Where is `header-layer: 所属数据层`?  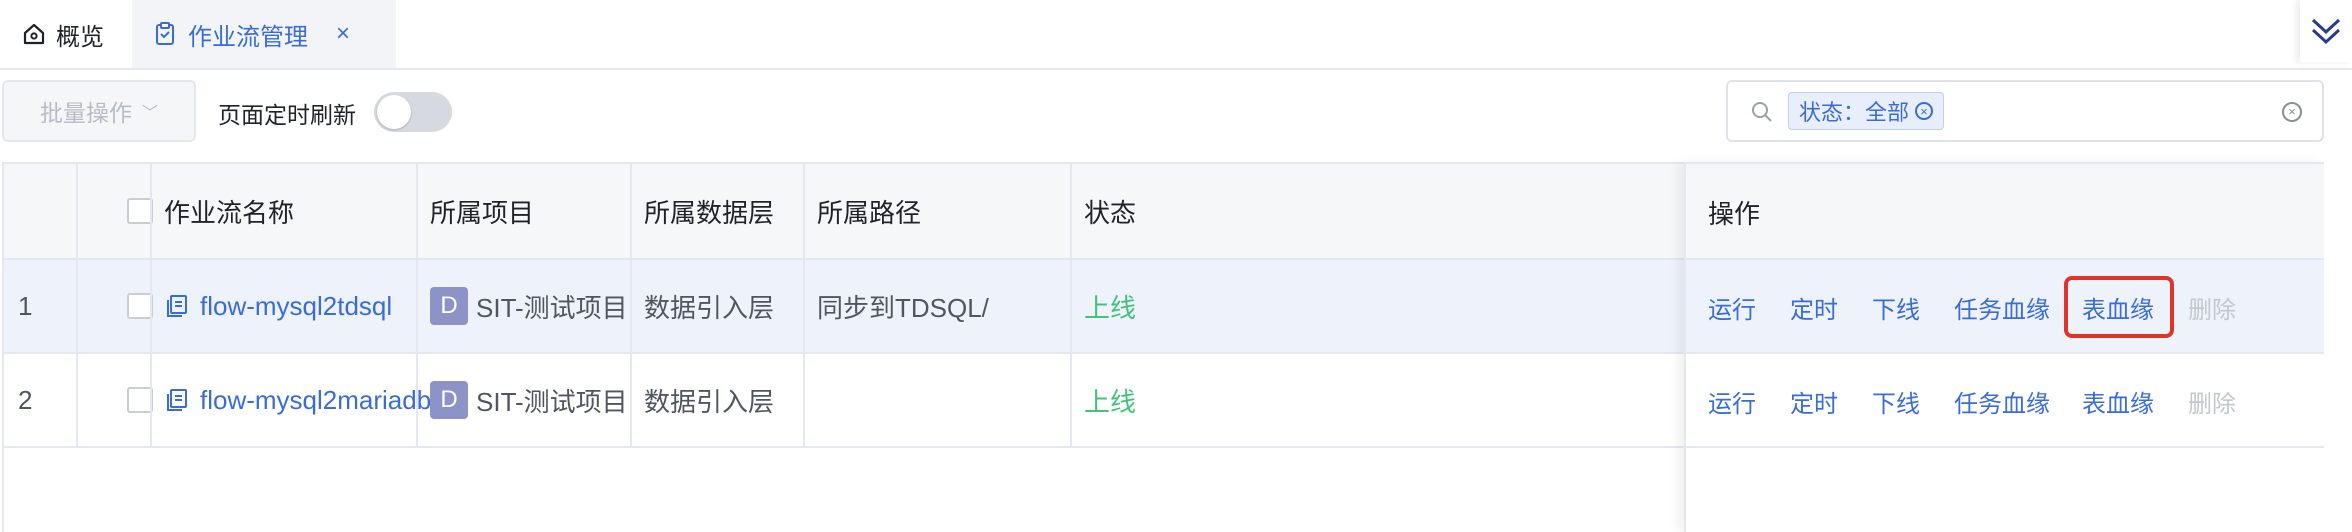
header-layer: 所属数据层 is located at coordinates (709, 212).